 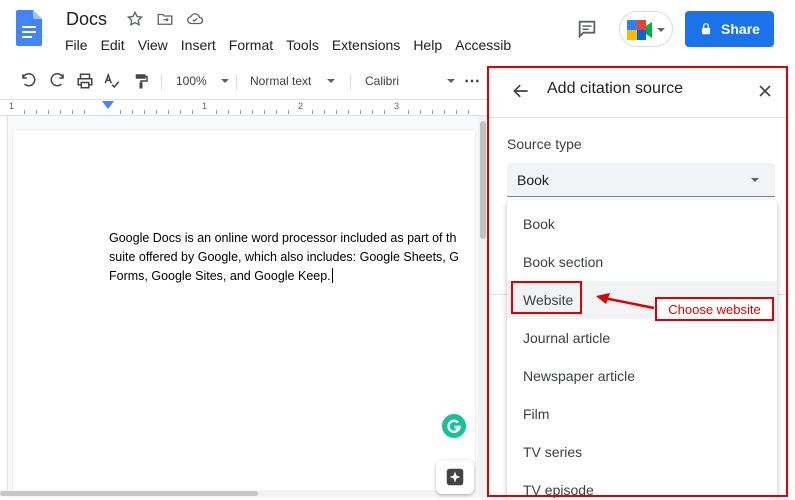 What do you see at coordinates (427, 45) in the screenshot?
I see `menu-help: Help` at bounding box center [427, 45].